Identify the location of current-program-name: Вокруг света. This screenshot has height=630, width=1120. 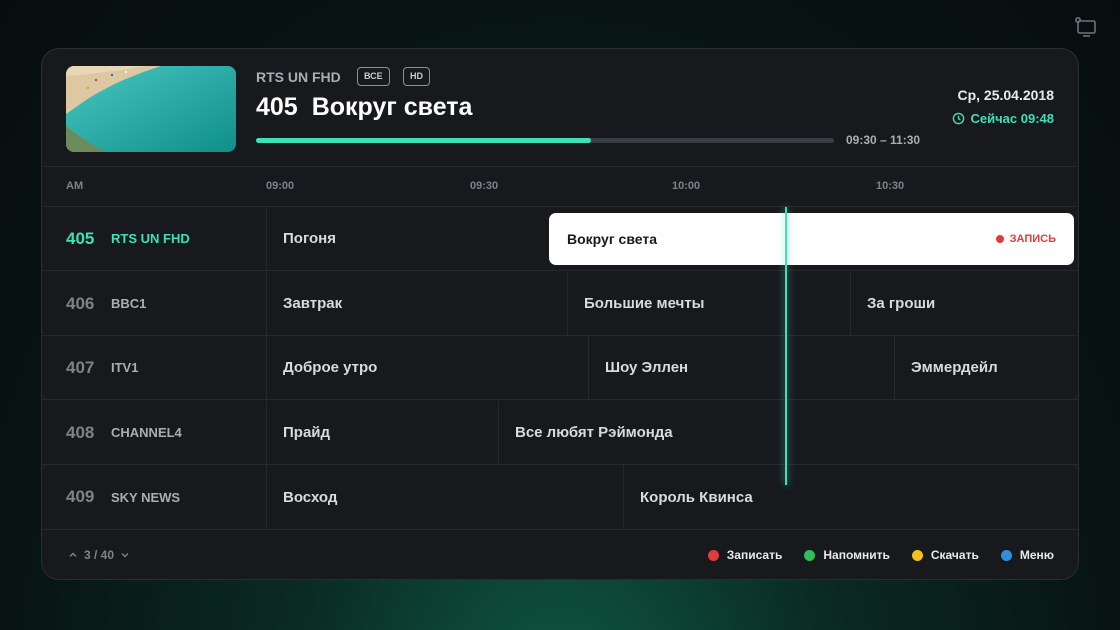
(392, 107).